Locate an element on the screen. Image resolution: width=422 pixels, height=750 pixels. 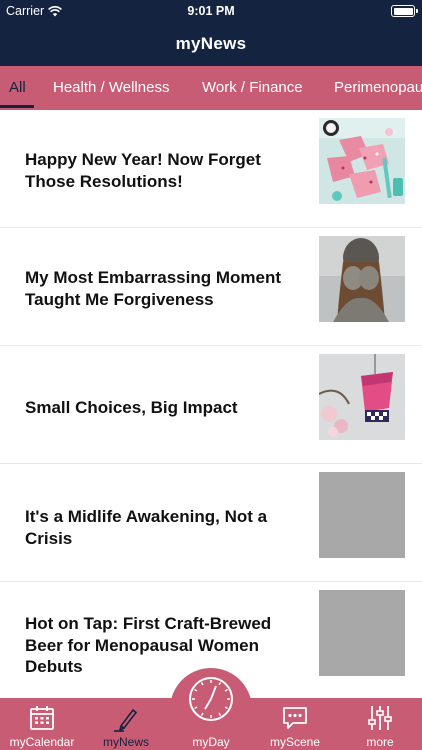
tab-work-finance: Work / Finance is located at coordinates (252, 88).